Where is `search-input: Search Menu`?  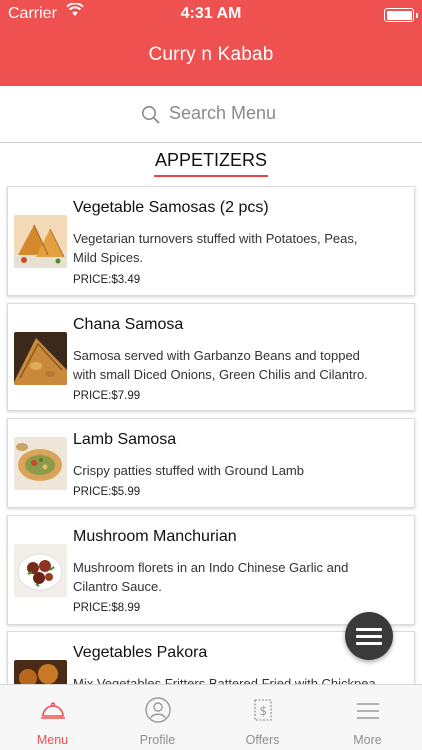 search-input: Search Menu is located at coordinates (222, 113).